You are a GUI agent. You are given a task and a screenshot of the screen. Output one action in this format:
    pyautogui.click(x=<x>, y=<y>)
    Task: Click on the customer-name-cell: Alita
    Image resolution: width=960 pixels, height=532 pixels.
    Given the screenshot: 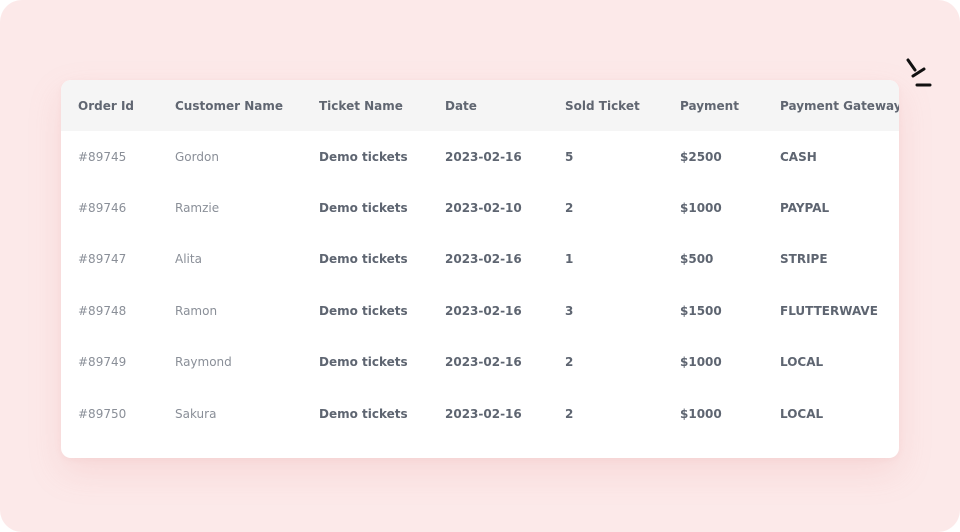 What is the action you would take?
    pyautogui.click(x=188, y=259)
    